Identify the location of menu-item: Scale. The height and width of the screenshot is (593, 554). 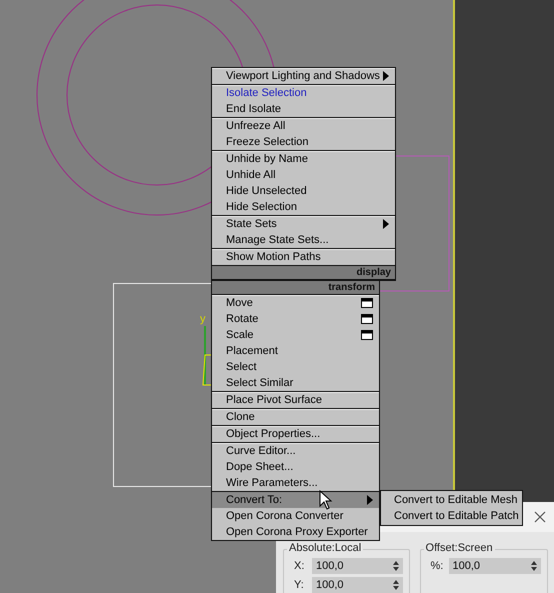
(295, 335).